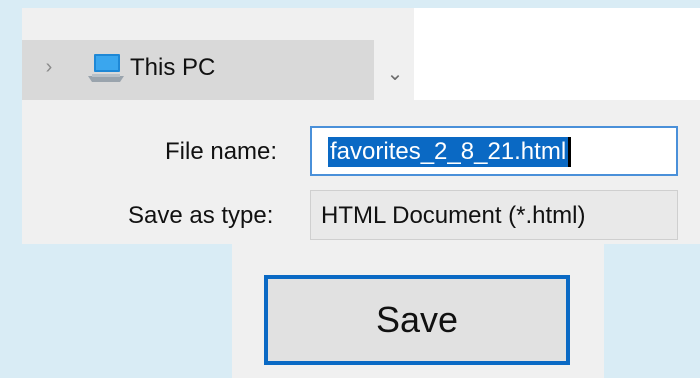 The image size is (700, 378). What do you see at coordinates (453, 215) in the screenshot?
I see `save-as-type-value: HTML Document (*.html)` at bounding box center [453, 215].